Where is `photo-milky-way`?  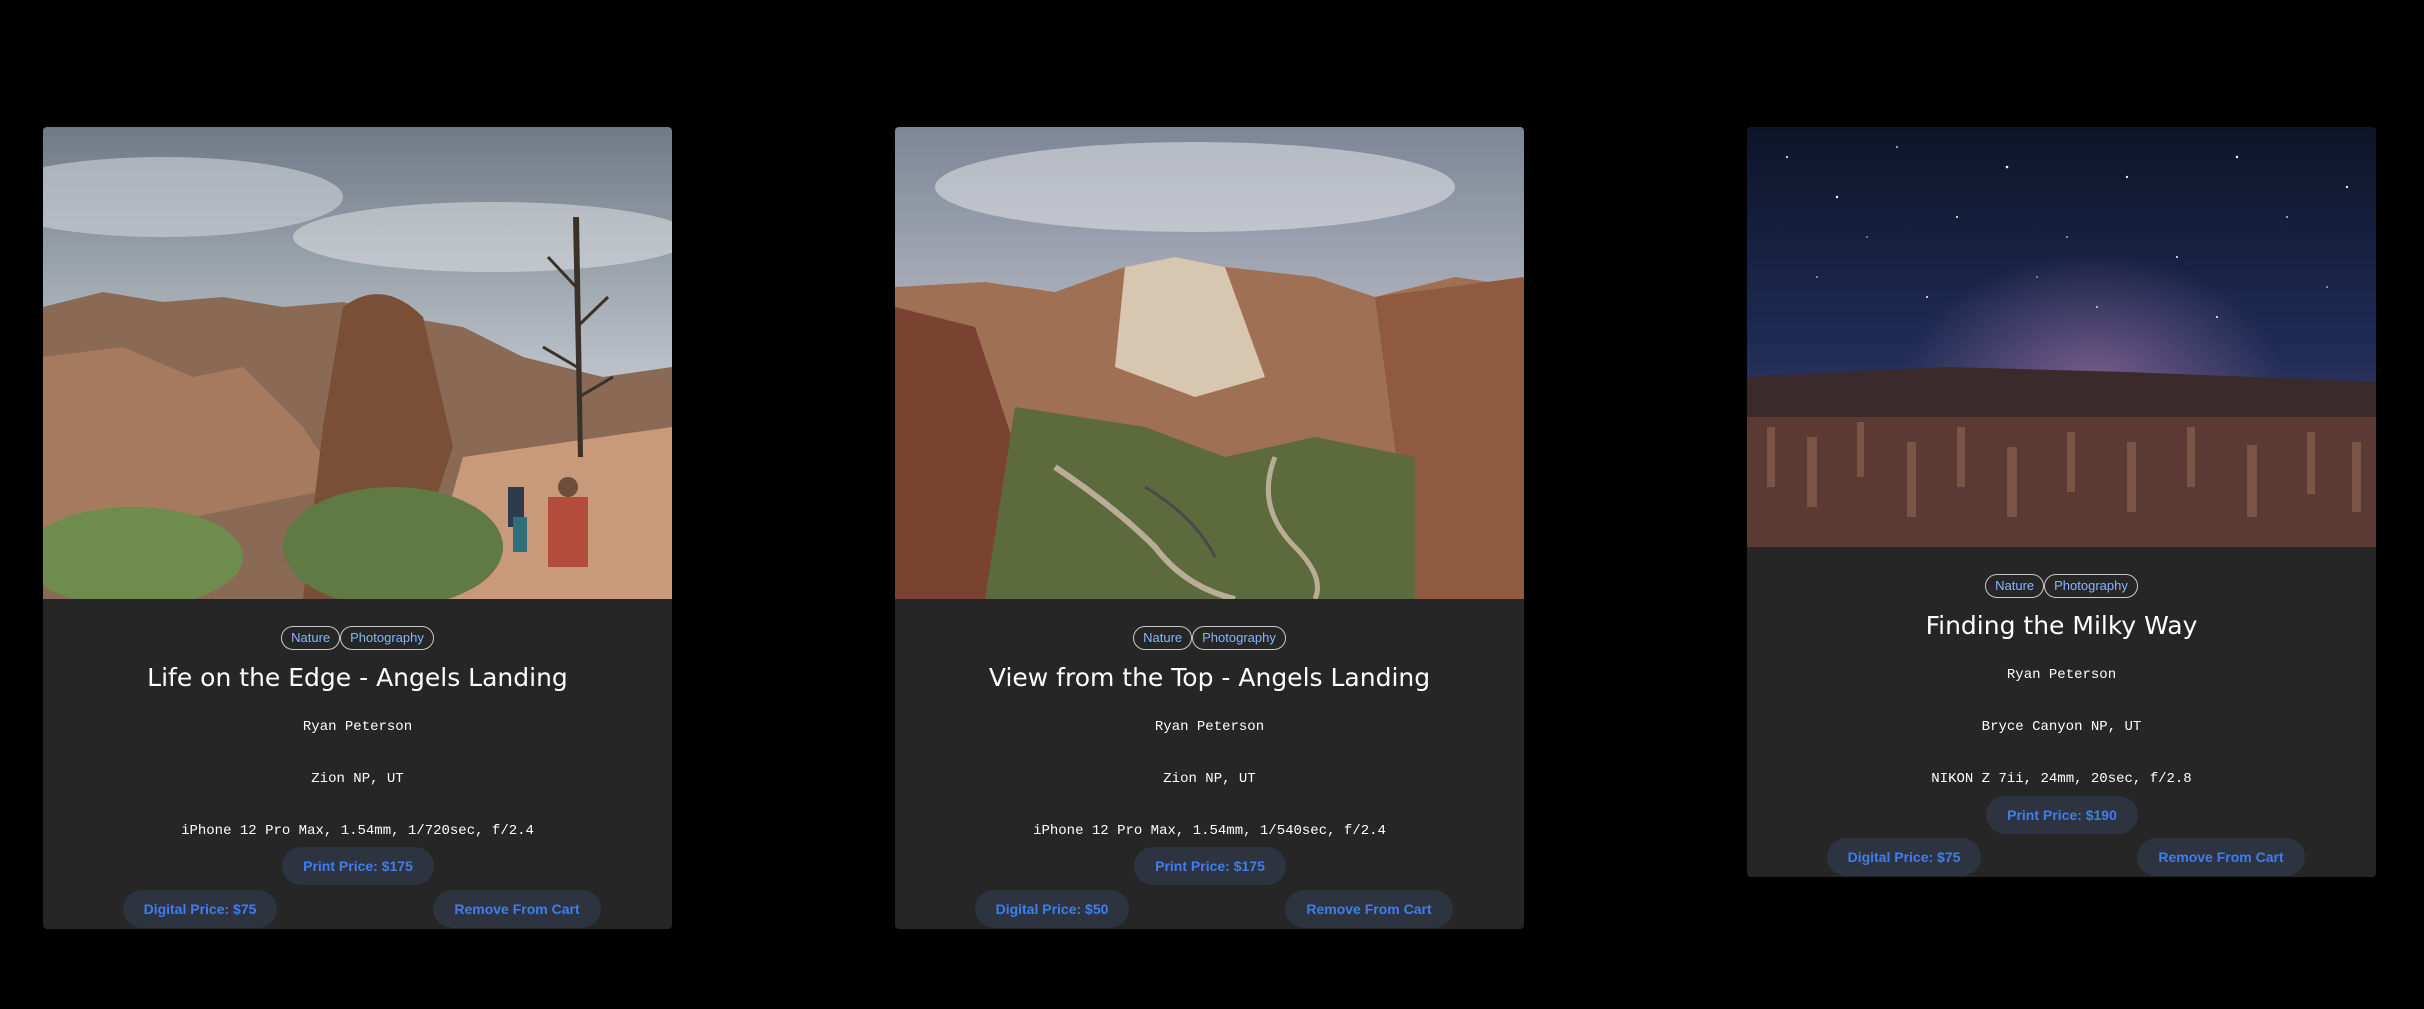 photo-milky-way is located at coordinates (2061, 337).